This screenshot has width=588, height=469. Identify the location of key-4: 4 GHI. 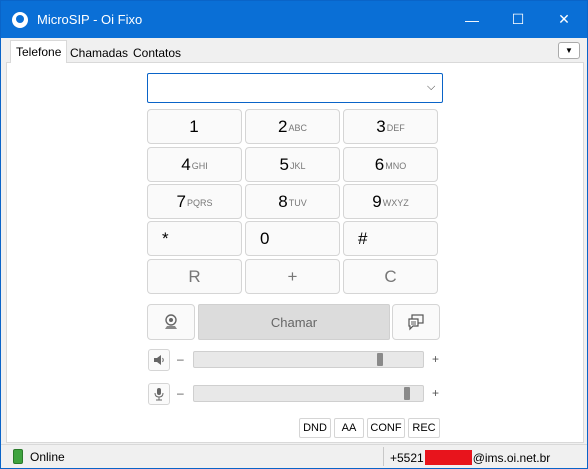
(194, 164).